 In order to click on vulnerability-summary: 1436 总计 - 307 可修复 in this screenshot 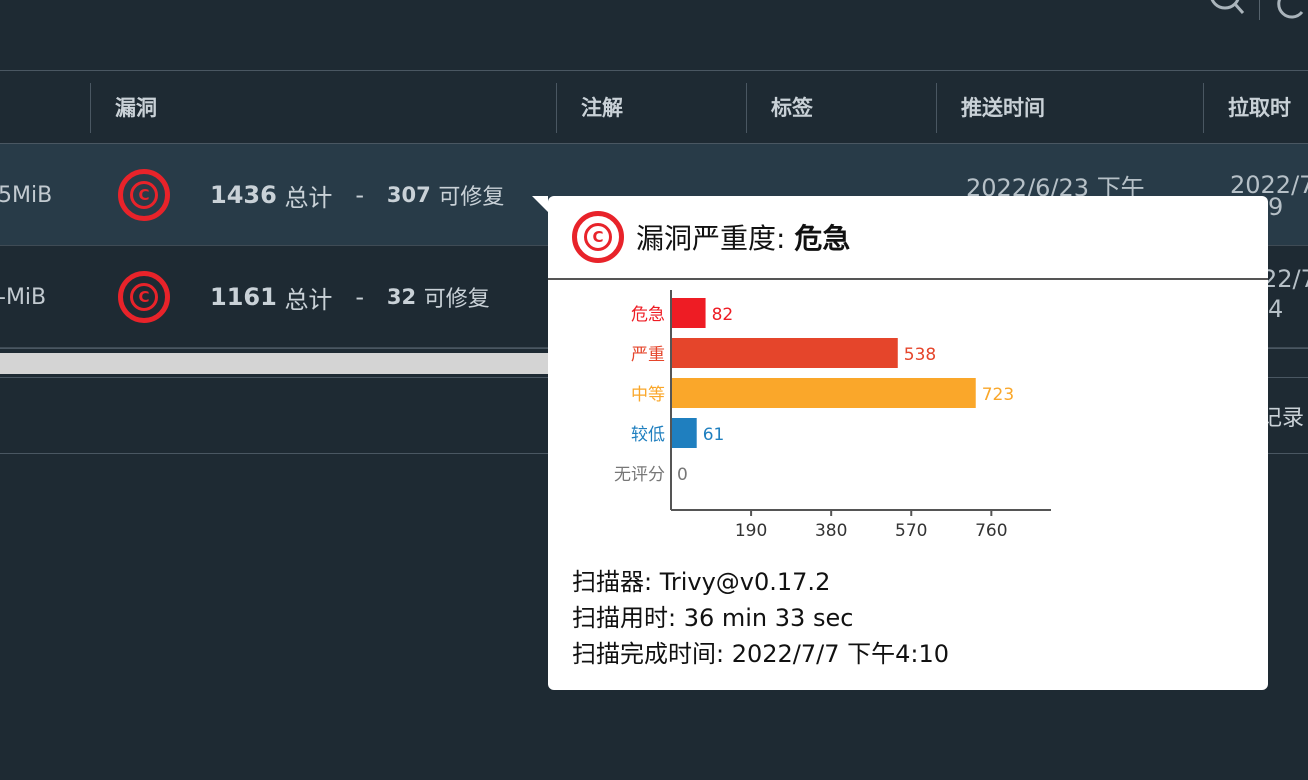, I will do `click(357, 195)`.